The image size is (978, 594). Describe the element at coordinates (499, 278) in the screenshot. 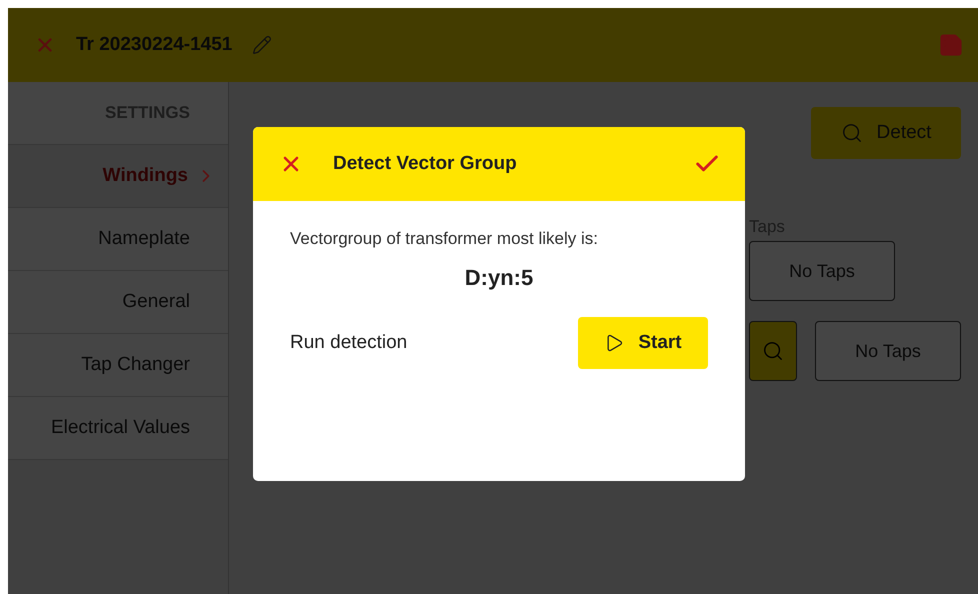

I see `vector-group-result: D:yn:5` at that location.